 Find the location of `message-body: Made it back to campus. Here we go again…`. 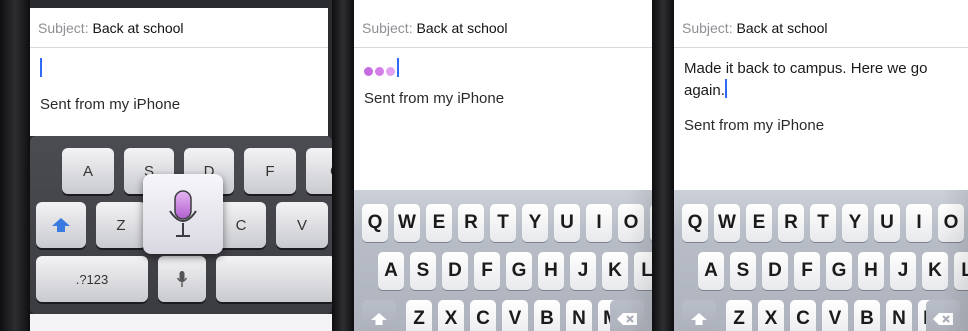

message-body: Made it back to campus. Here we go again… is located at coordinates (821, 97).